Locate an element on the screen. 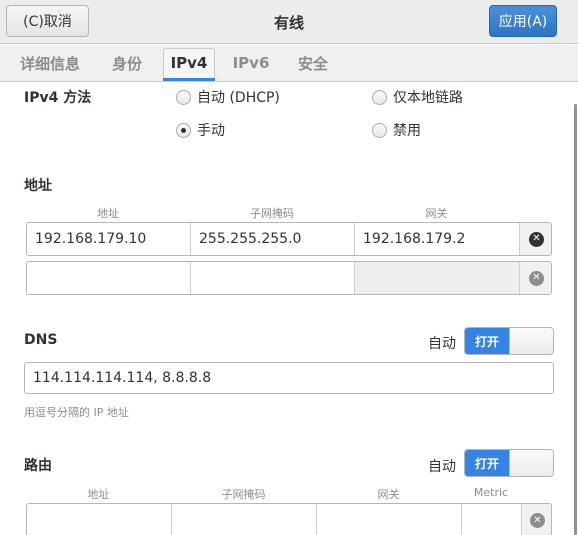 Image resolution: width=578 pixels, height=535 pixels. apply-button: 应用(A) is located at coordinates (523, 21).